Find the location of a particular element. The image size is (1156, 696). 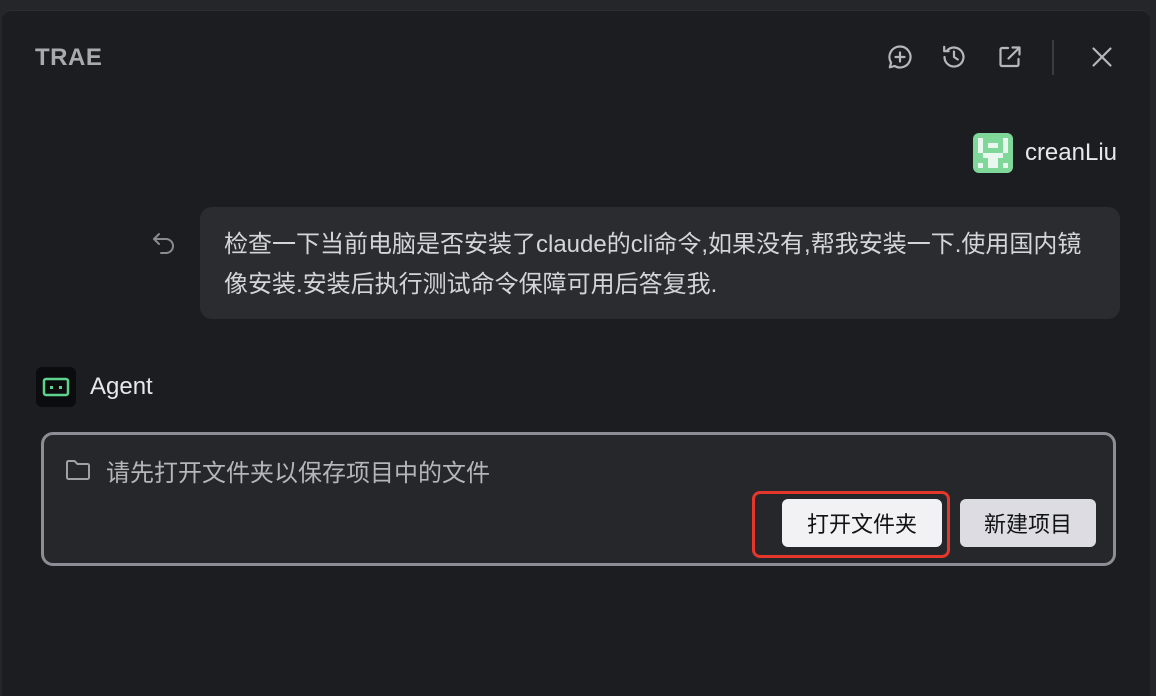

new-chat-icon is located at coordinates (900, 57).